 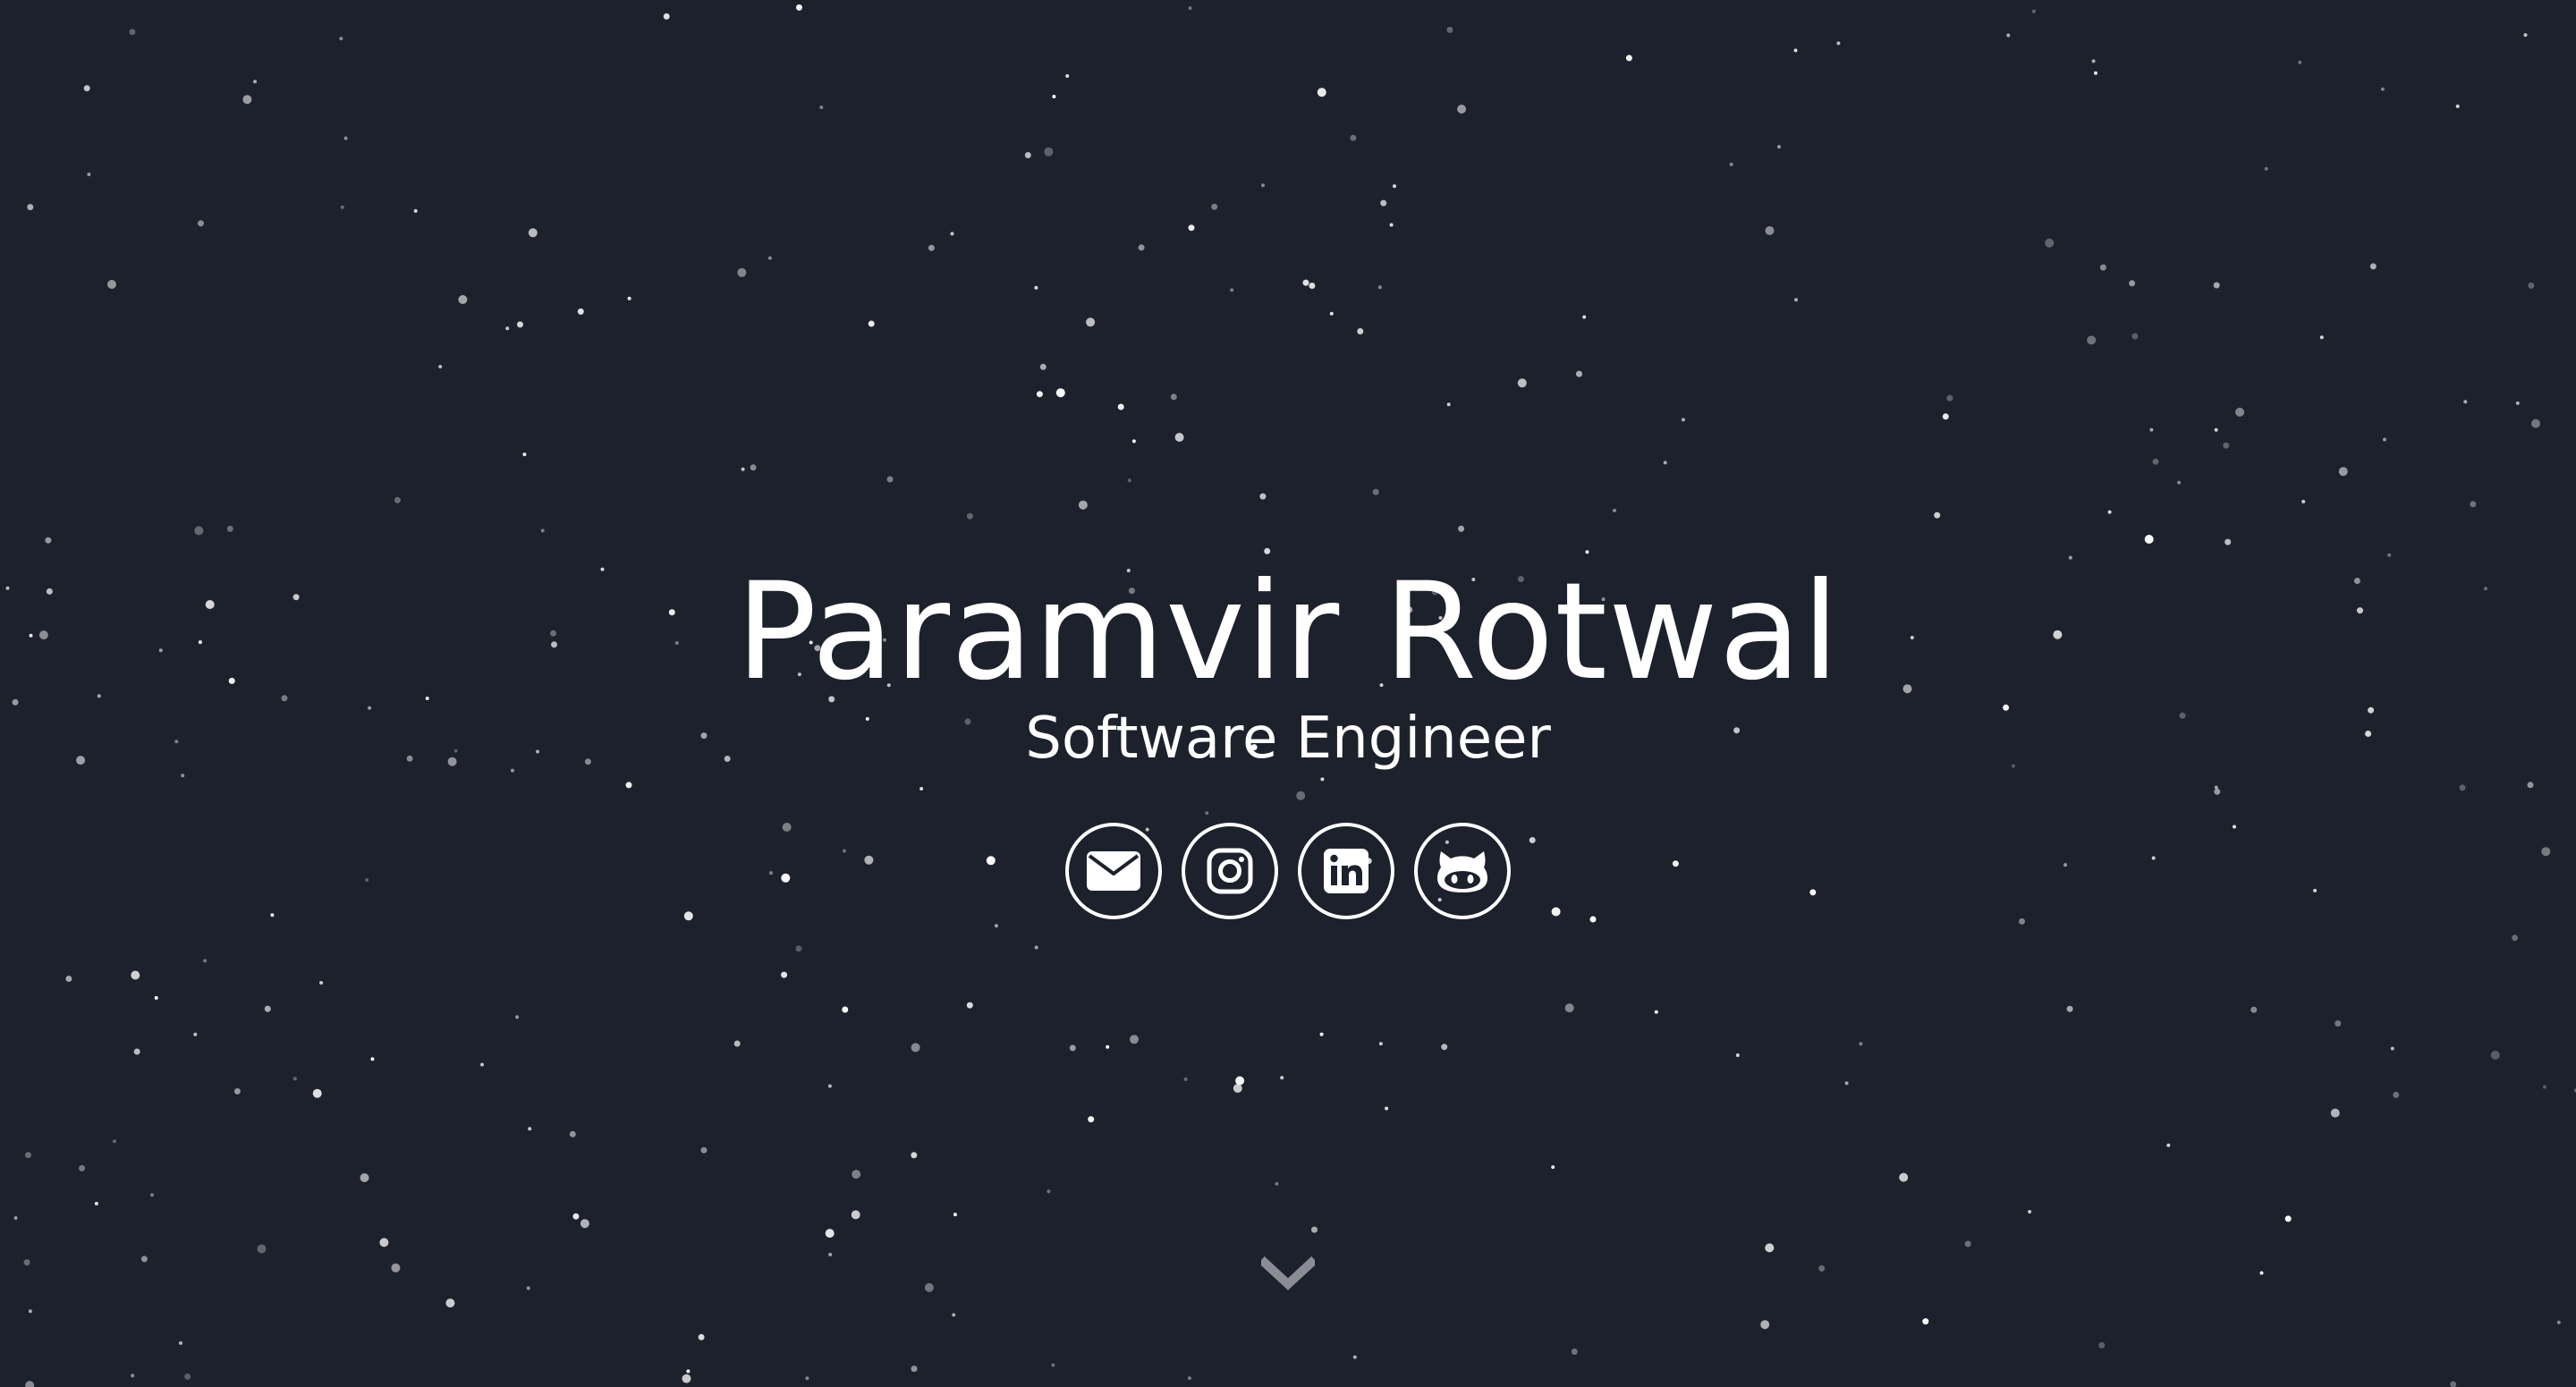 What do you see at coordinates (1288, 1276) in the screenshot?
I see `scroll-down-chevron-icon` at bounding box center [1288, 1276].